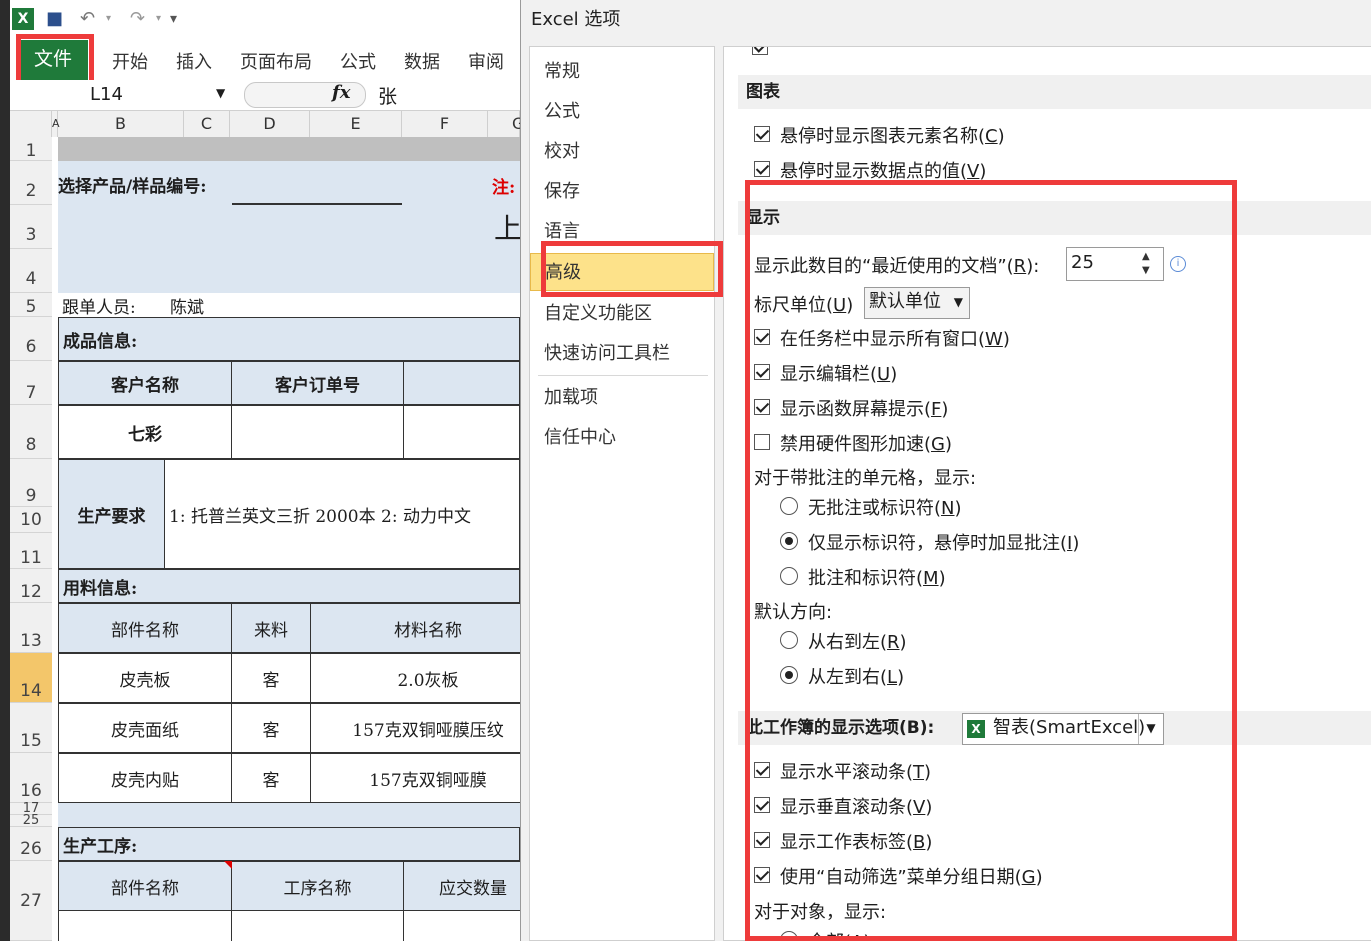 This screenshot has height=941, width=1371. I want to click on column-header: C, so click(207, 124).